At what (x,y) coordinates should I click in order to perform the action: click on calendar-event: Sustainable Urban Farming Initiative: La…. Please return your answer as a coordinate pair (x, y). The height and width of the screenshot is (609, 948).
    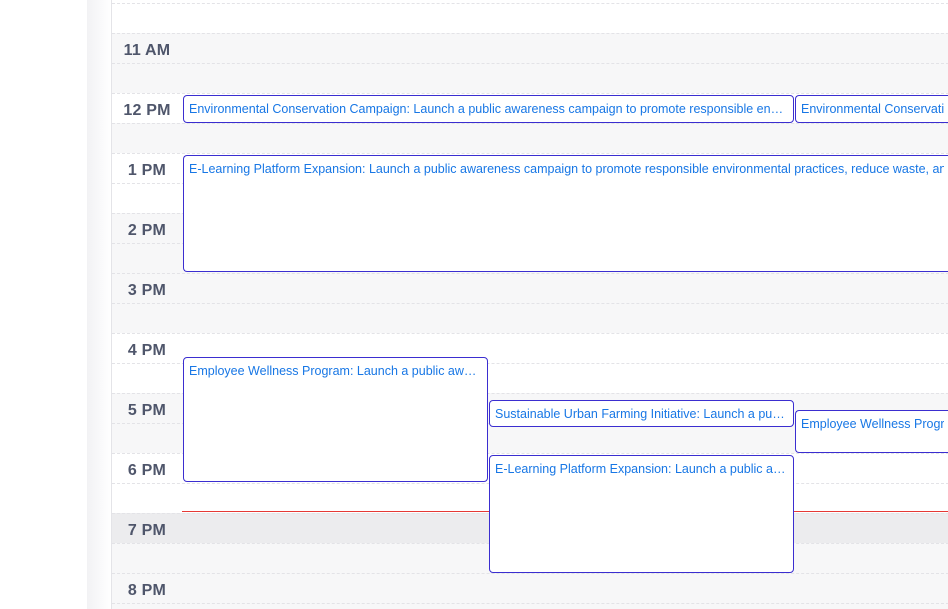
    Looking at the image, I should click on (641, 413).